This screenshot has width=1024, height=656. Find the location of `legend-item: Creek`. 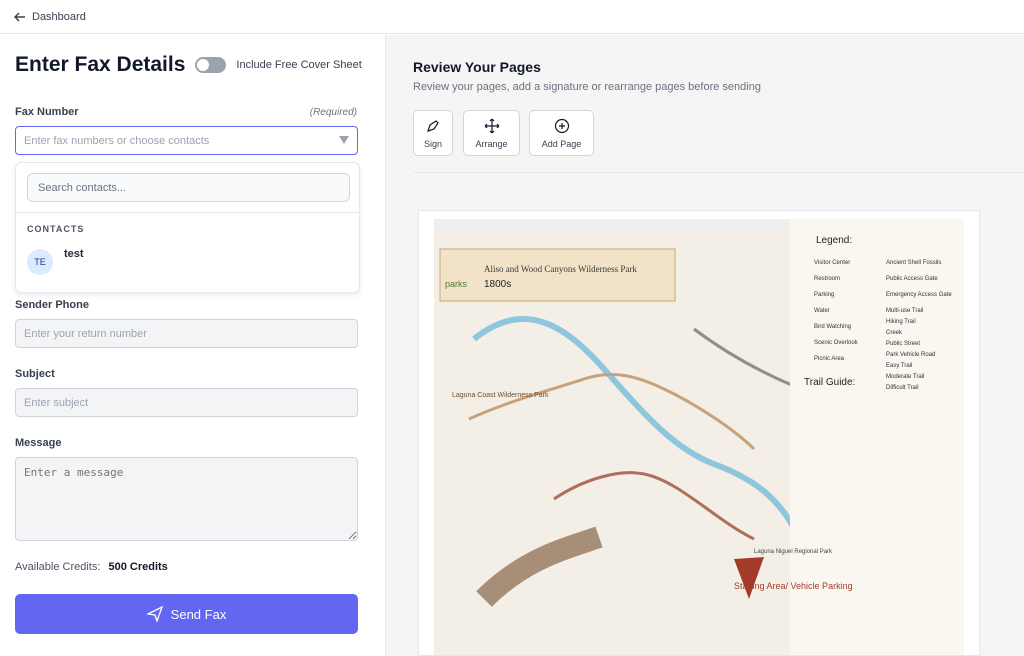

legend-item: Creek is located at coordinates (894, 333).